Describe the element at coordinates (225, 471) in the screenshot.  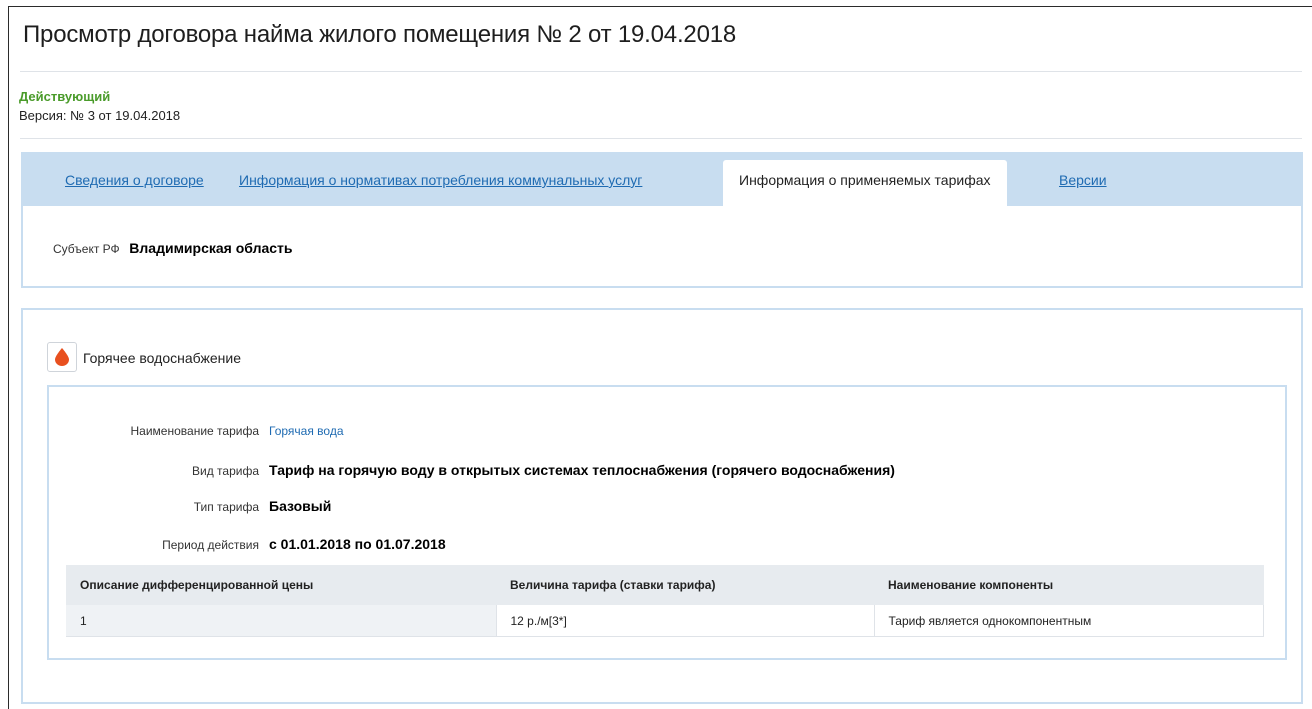
I see `tariff-kind-label: Вид тарифа` at that location.